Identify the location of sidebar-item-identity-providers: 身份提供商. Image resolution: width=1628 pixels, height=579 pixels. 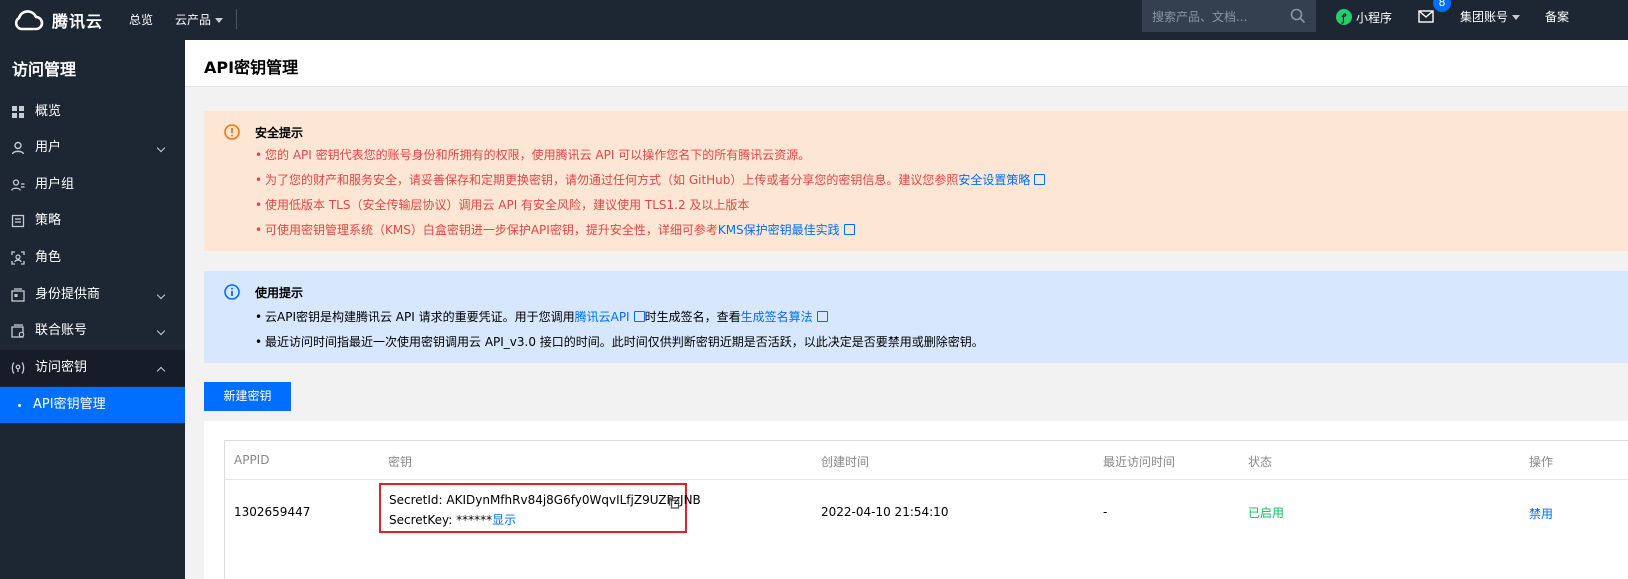
(92, 295).